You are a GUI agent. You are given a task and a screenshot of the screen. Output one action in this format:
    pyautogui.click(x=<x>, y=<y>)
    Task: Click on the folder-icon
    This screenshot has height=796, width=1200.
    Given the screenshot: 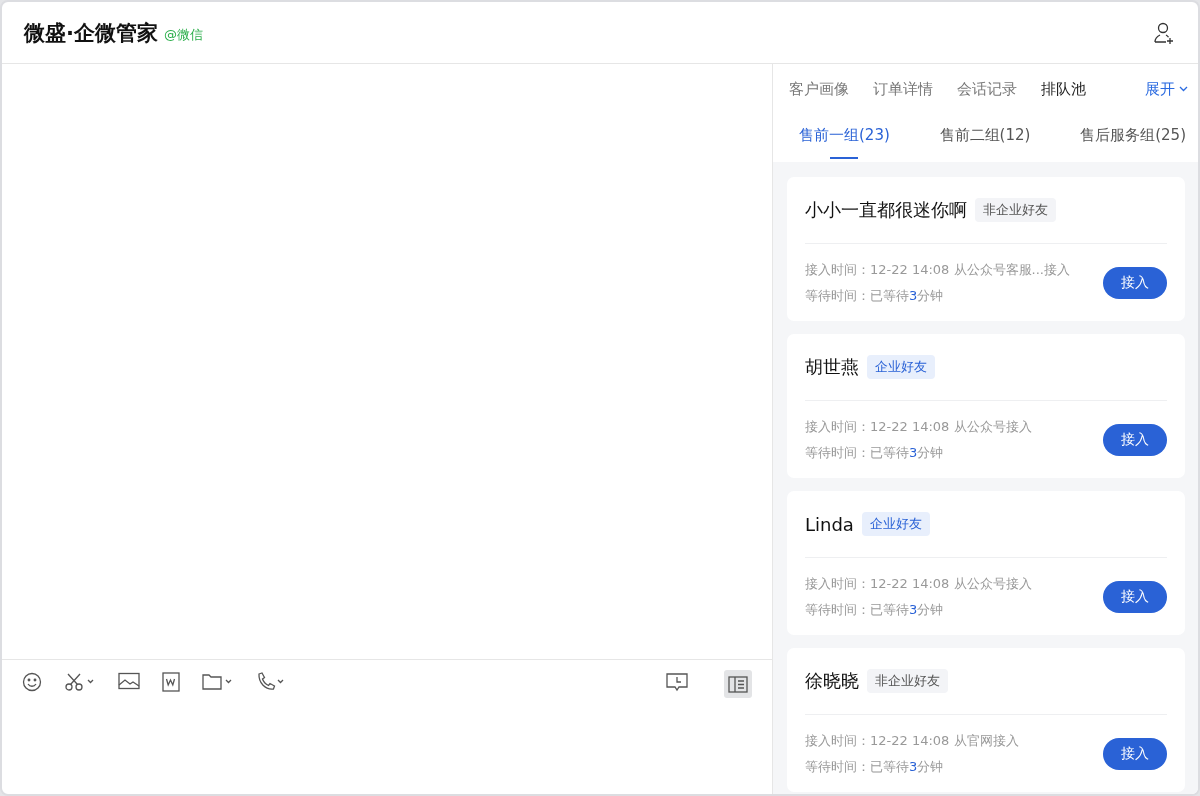 What is the action you would take?
    pyautogui.click(x=218, y=682)
    